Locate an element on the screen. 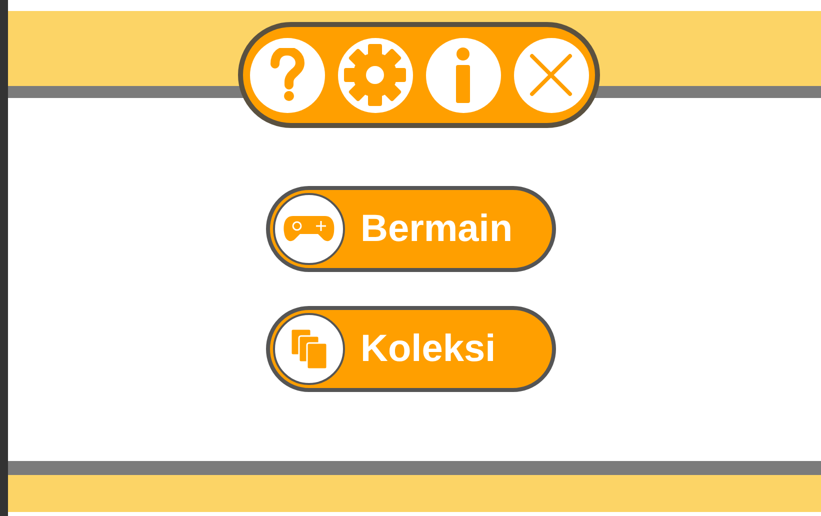  help-button is located at coordinates (287, 75).